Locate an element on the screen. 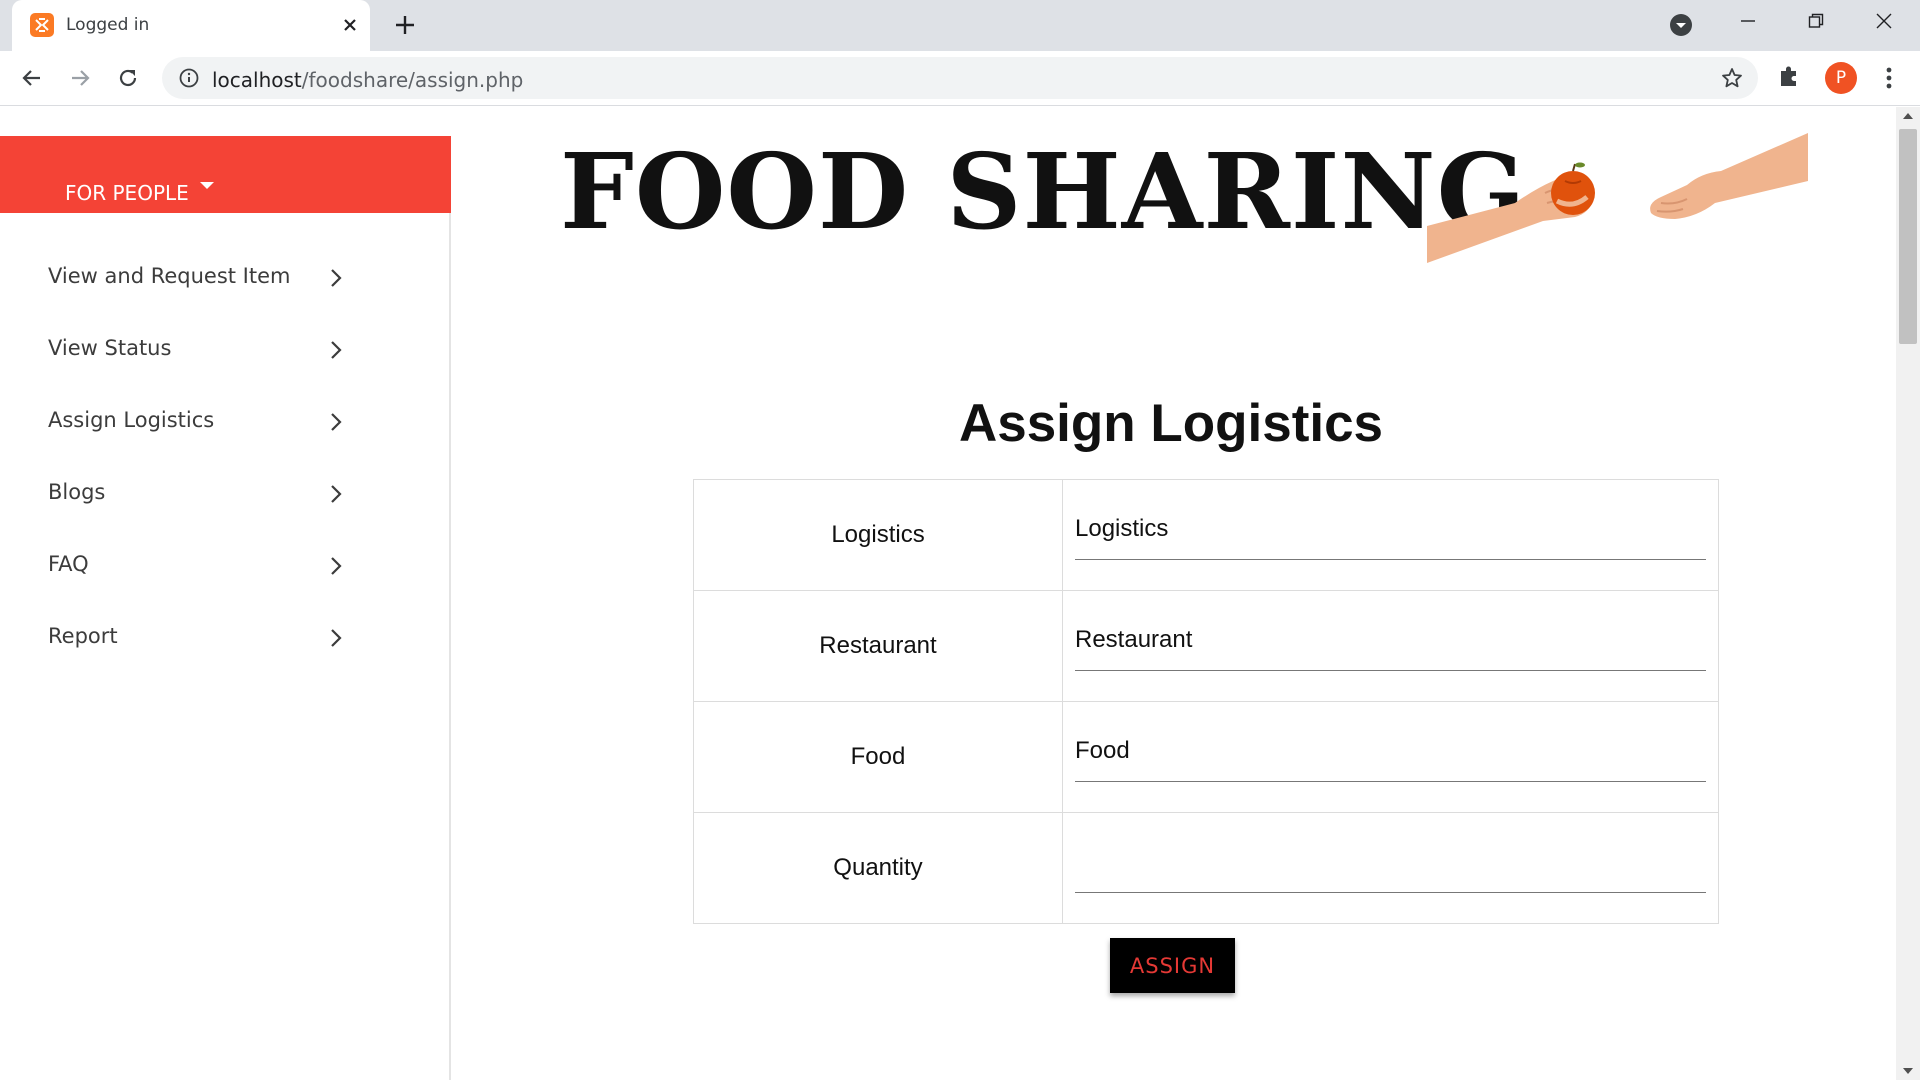 This screenshot has width=1920, height=1080. browser-toolbar: localhost/foodshare/assign.php P is located at coordinates (960, 78).